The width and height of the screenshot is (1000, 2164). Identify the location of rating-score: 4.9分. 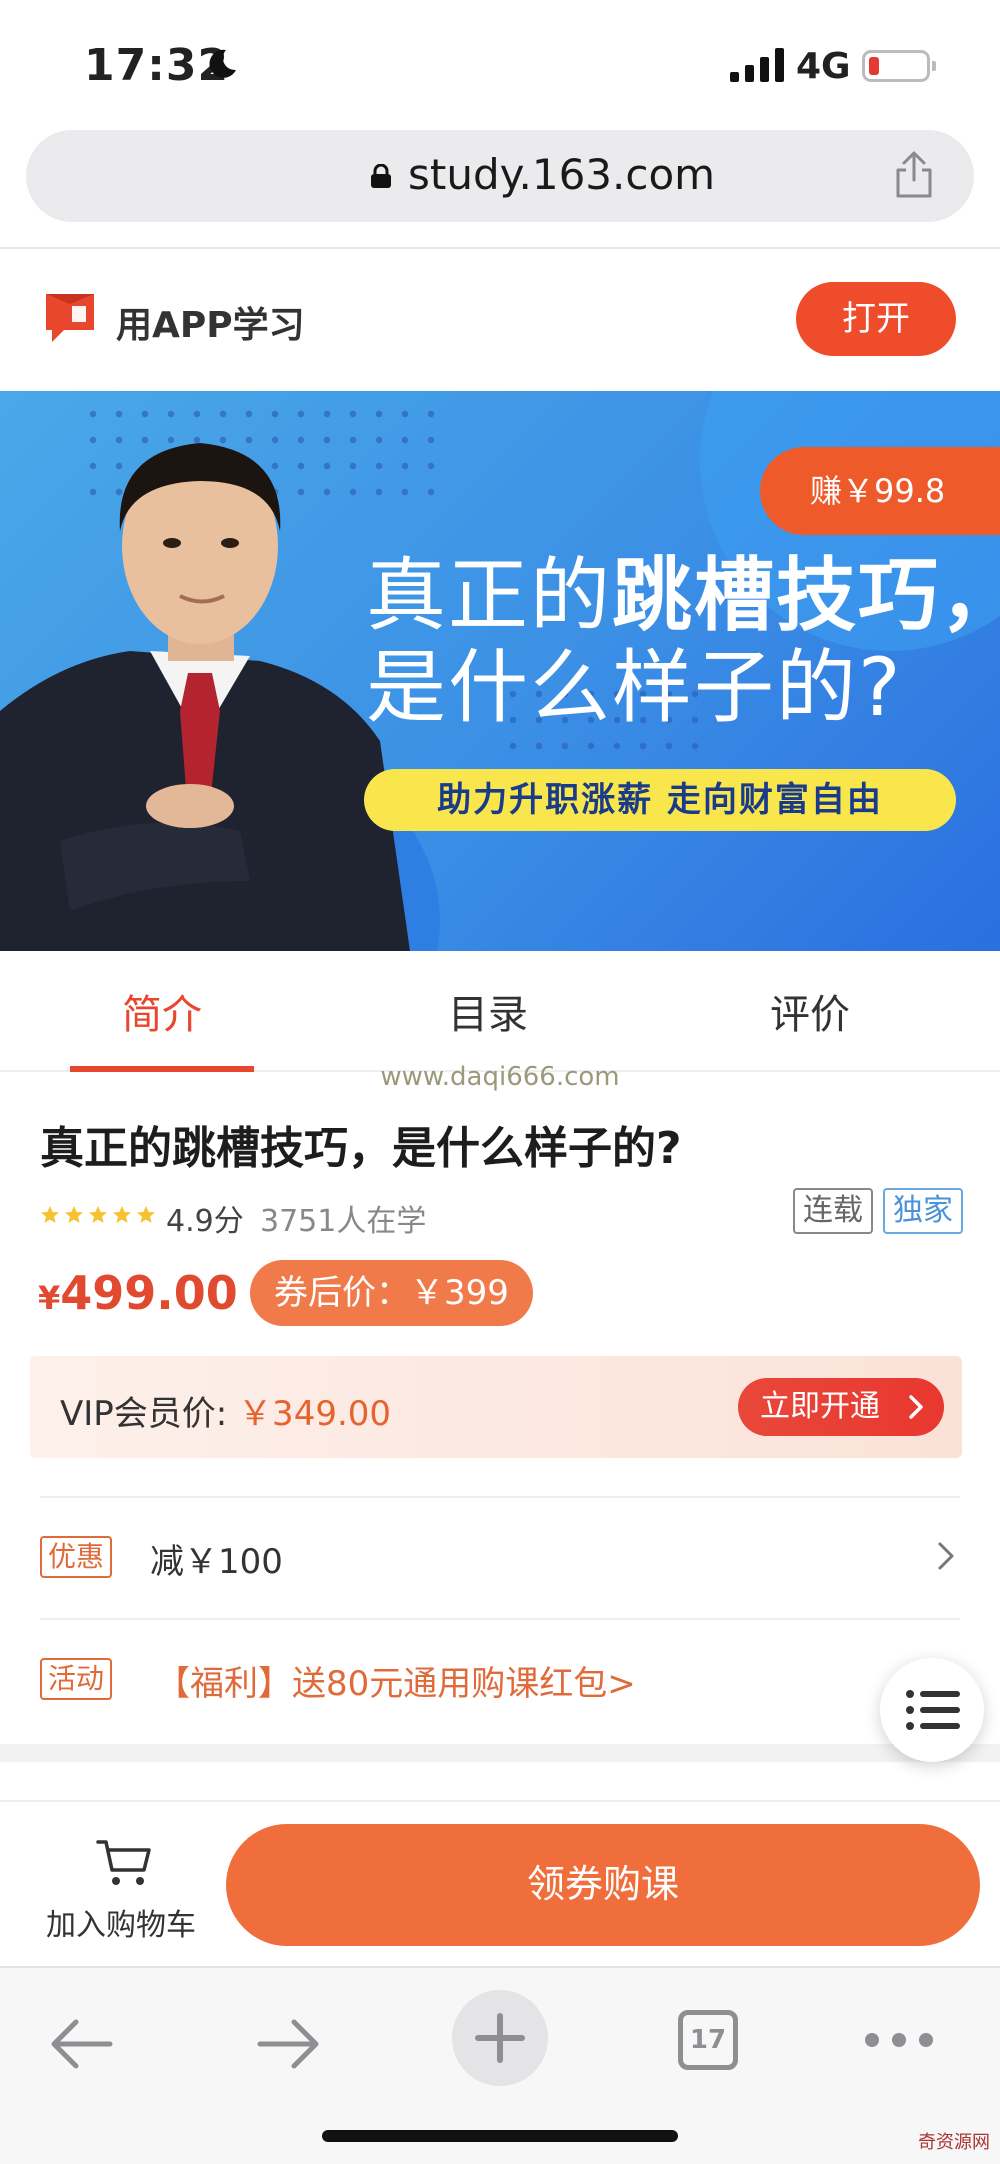
(205, 1221).